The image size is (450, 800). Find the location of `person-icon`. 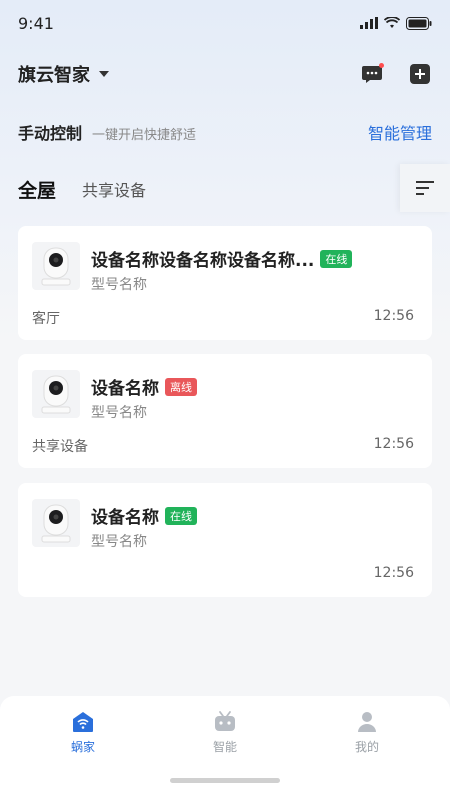

person-icon is located at coordinates (367, 722).